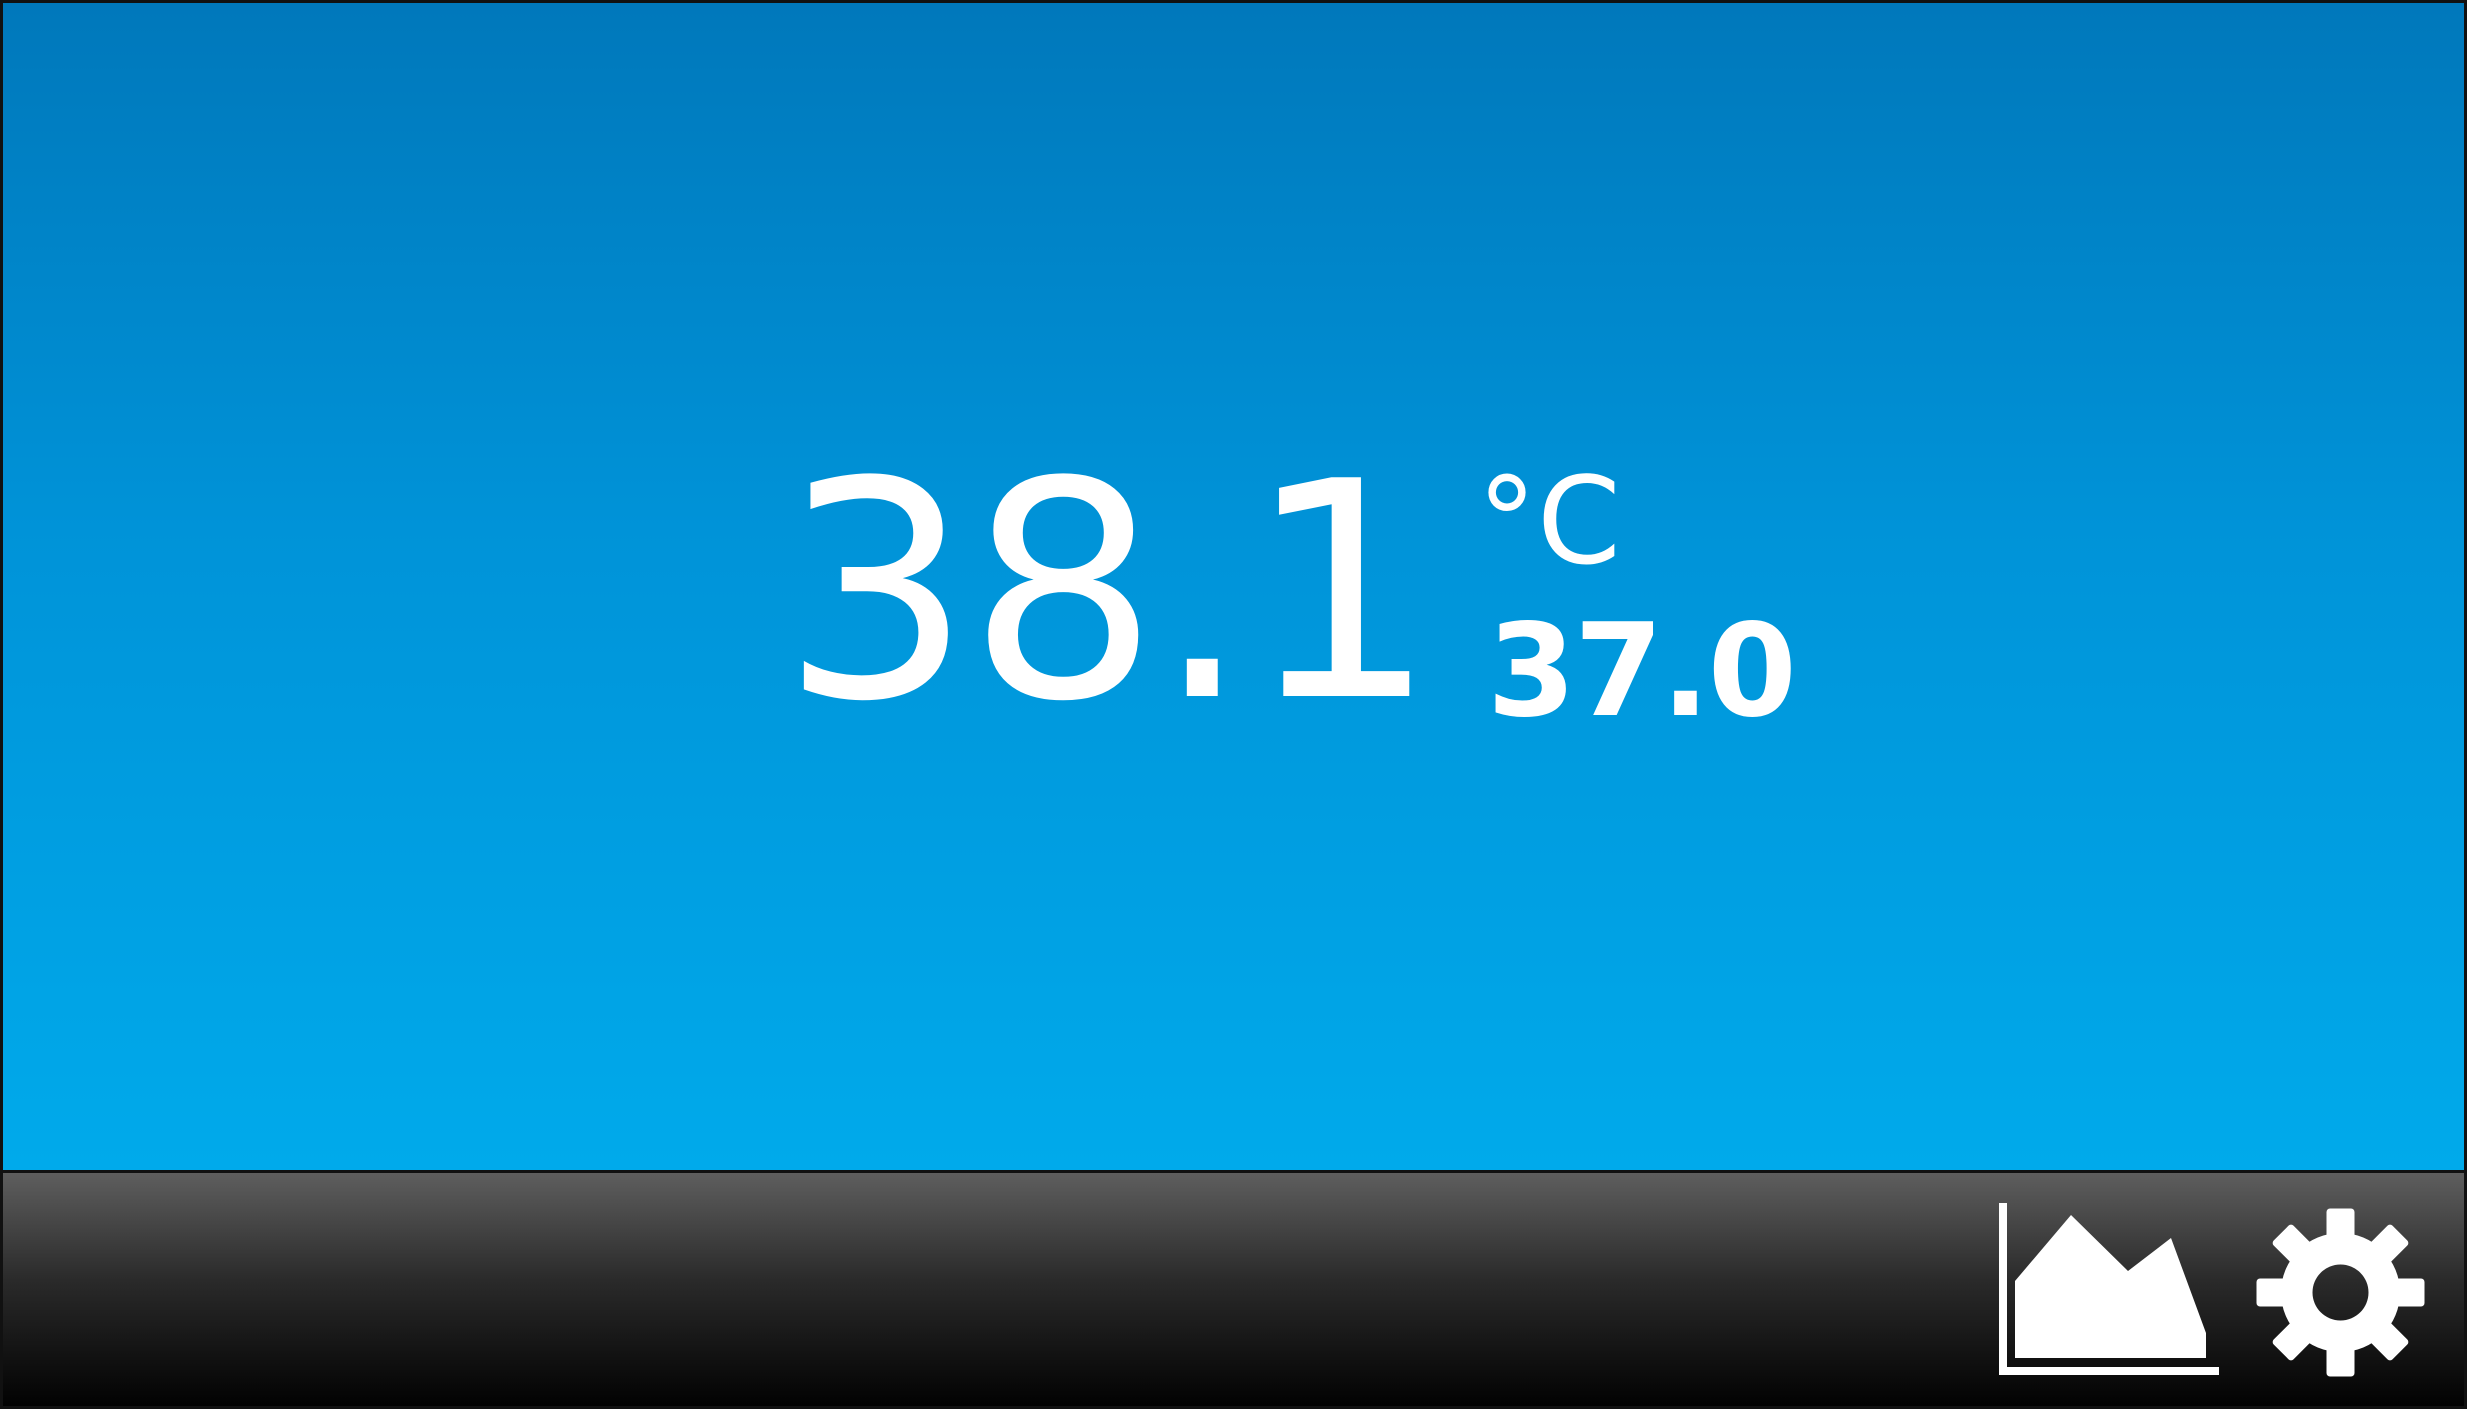 This screenshot has width=2467, height=1409. I want to click on temperature-unit: °C, so click(1549, 522).